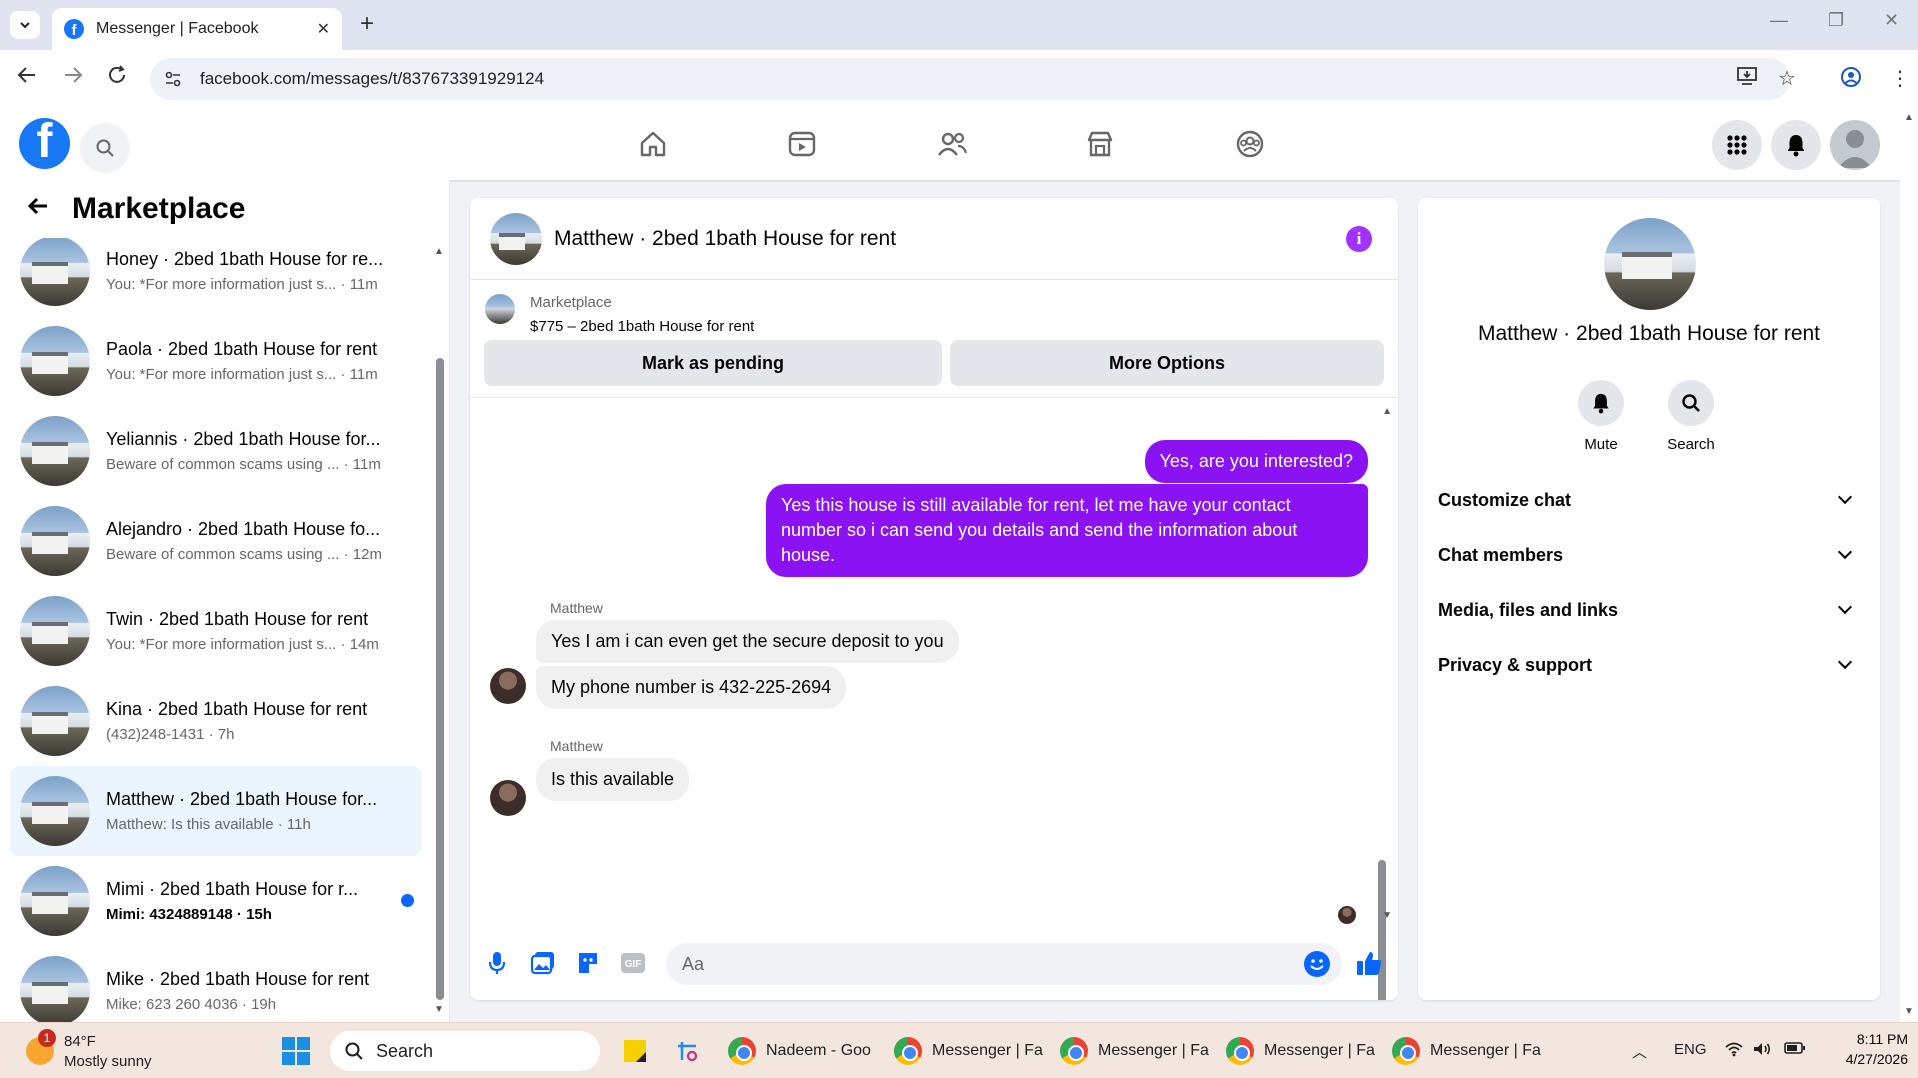  Describe the element at coordinates (1650, 264) in the screenshot. I see `listing-profile-photo` at that location.